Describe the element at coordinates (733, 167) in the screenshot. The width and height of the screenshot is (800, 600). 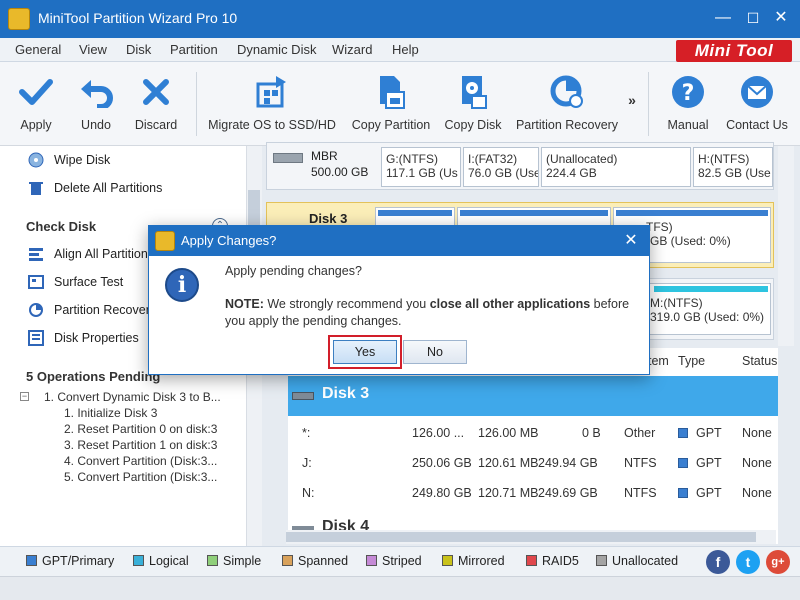
I see `partition-h: H:(NTFS) 82.5 GB (Use` at that location.